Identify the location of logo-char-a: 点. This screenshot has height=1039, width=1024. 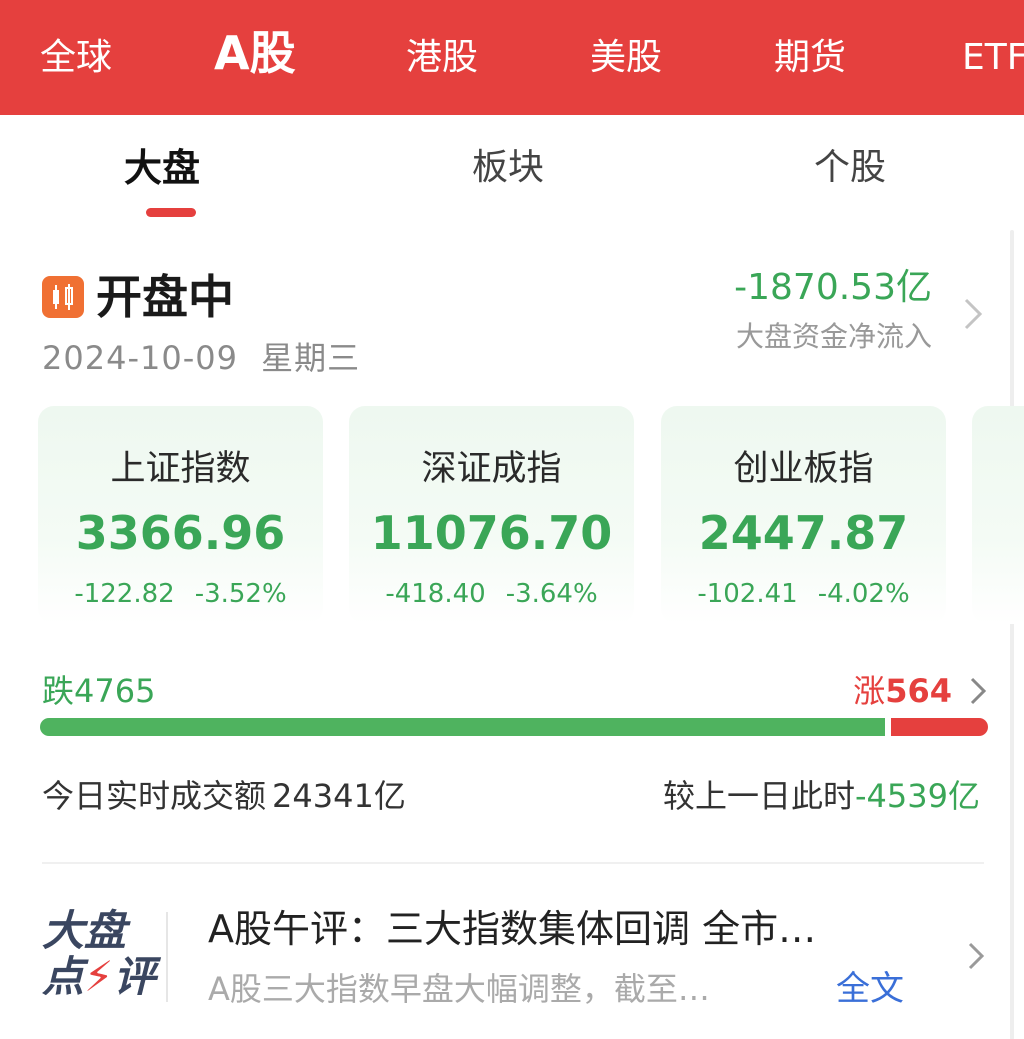
(63, 976).